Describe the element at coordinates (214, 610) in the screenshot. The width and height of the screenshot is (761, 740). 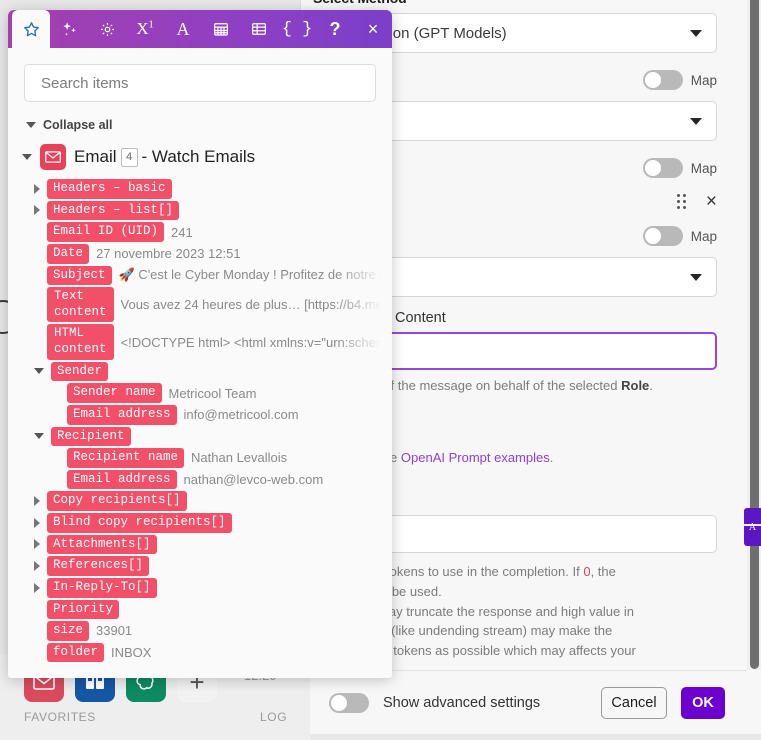
I see `variable-item: Priority` at that location.